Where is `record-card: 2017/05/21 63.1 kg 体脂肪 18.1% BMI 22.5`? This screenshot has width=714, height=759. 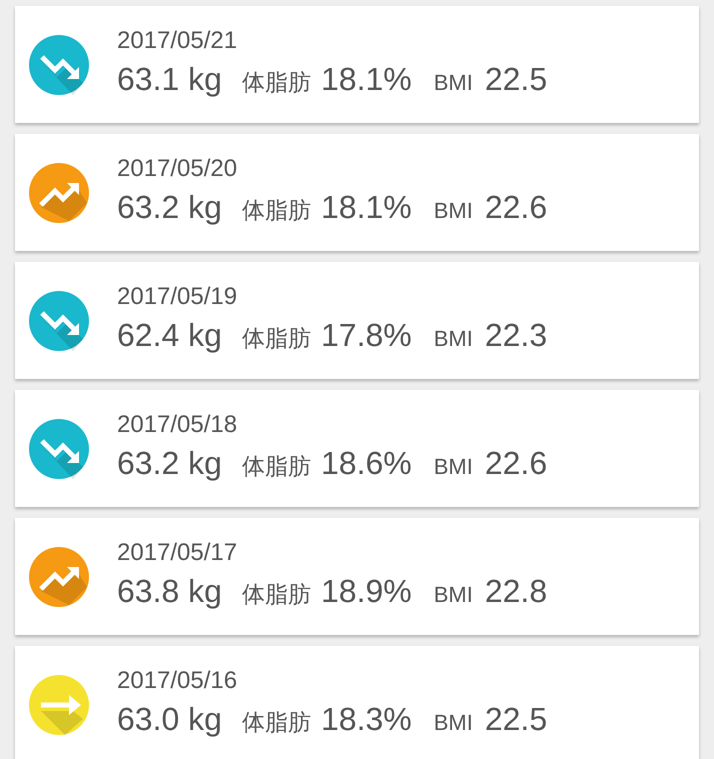
record-card: 2017/05/21 63.1 kg 体脂肪 18.1% BMI 22.5 is located at coordinates (357, 64).